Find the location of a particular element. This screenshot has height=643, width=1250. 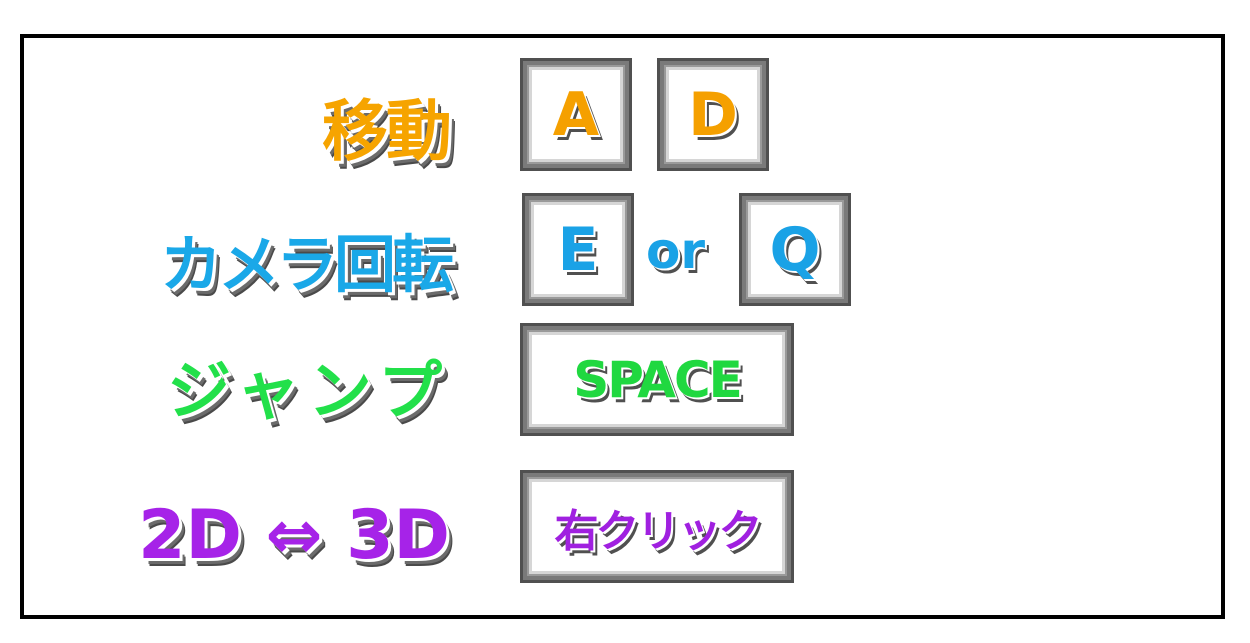

key-q: Q is located at coordinates (795, 249).